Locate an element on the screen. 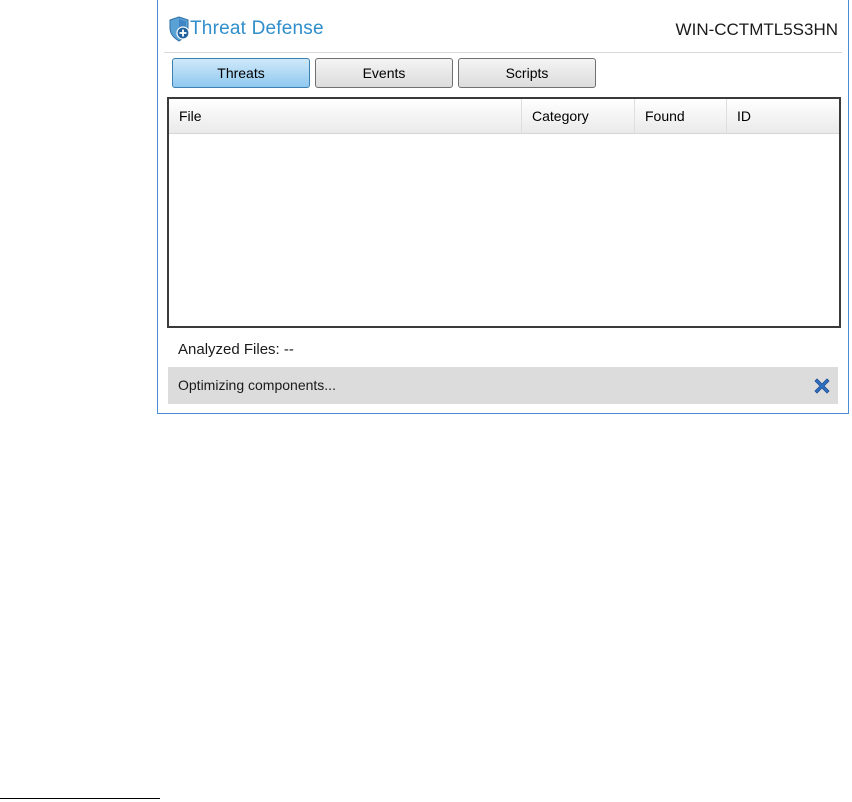 Image resolution: width=852 pixels, height=802 pixels. title-separator is located at coordinates (503, 52).